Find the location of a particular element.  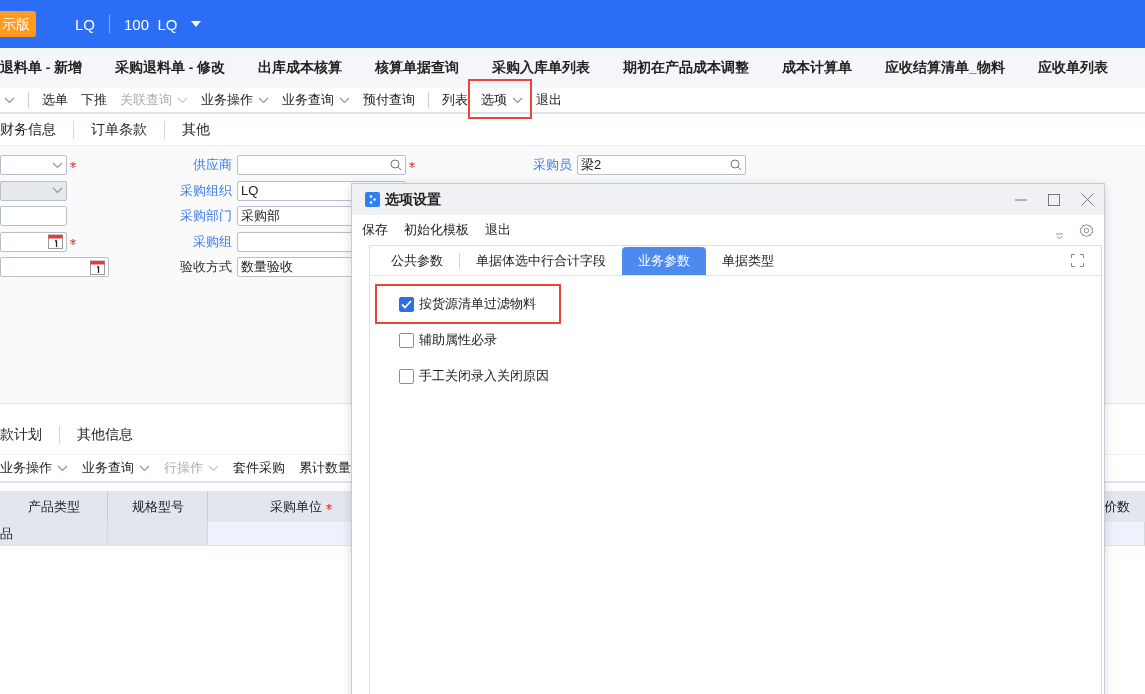

section-tab: 其他信息 is located at coordinates (104, 434).